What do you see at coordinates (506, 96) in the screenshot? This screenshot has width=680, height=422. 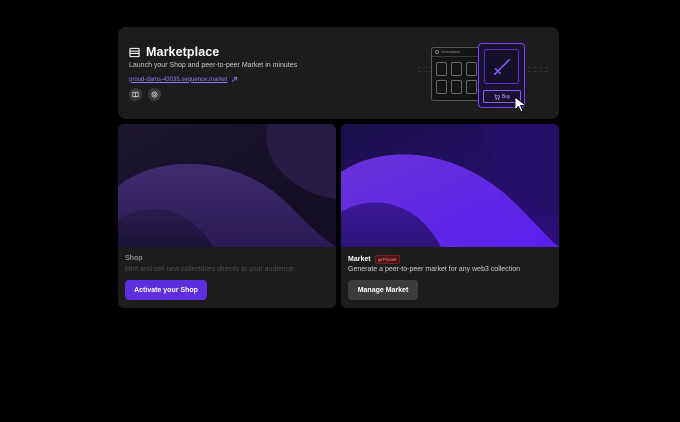 I see `illustration-buy-label: Buy` at bounding box center [506, 96].